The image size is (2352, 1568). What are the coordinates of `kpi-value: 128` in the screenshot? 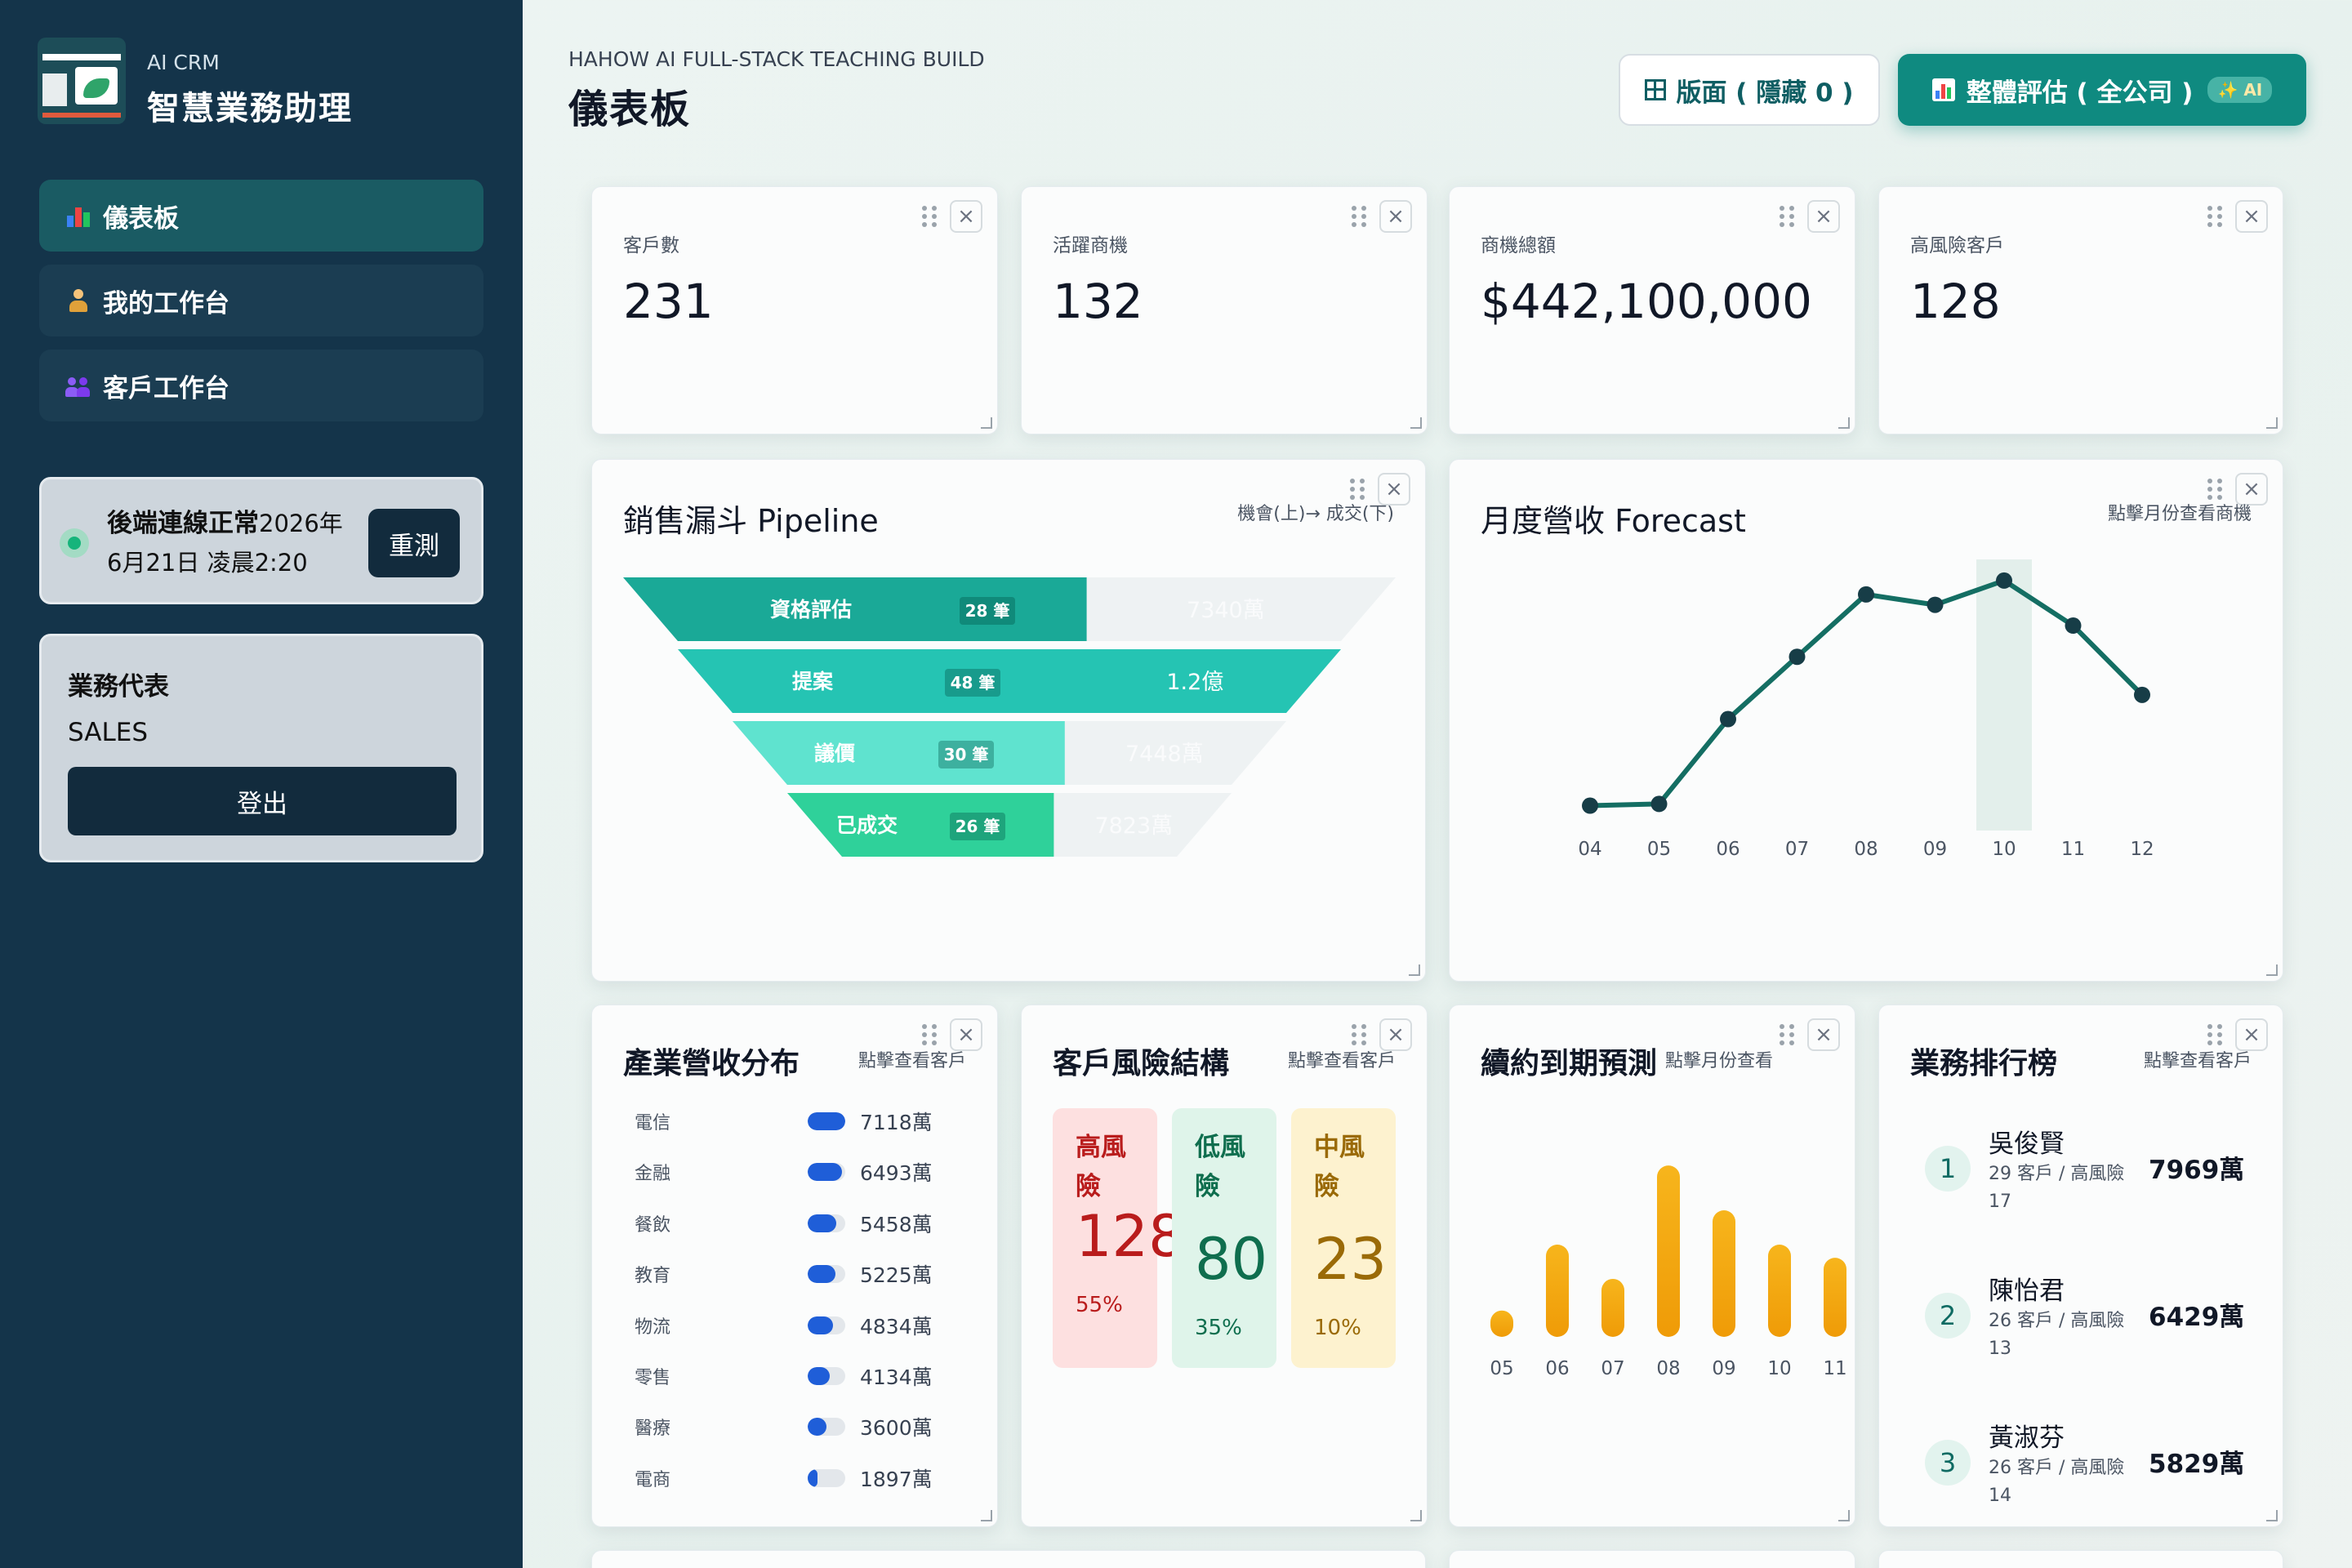 It's located at (1955, 301).